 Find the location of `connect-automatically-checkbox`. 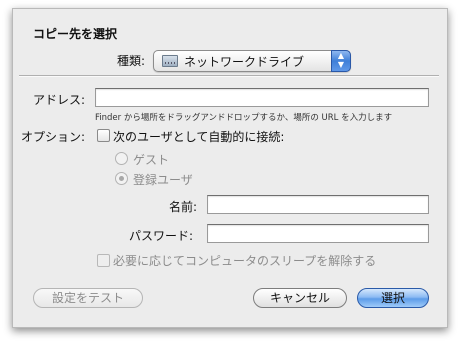

connect-automatically-checkbox is located at coordinates (103, 135).